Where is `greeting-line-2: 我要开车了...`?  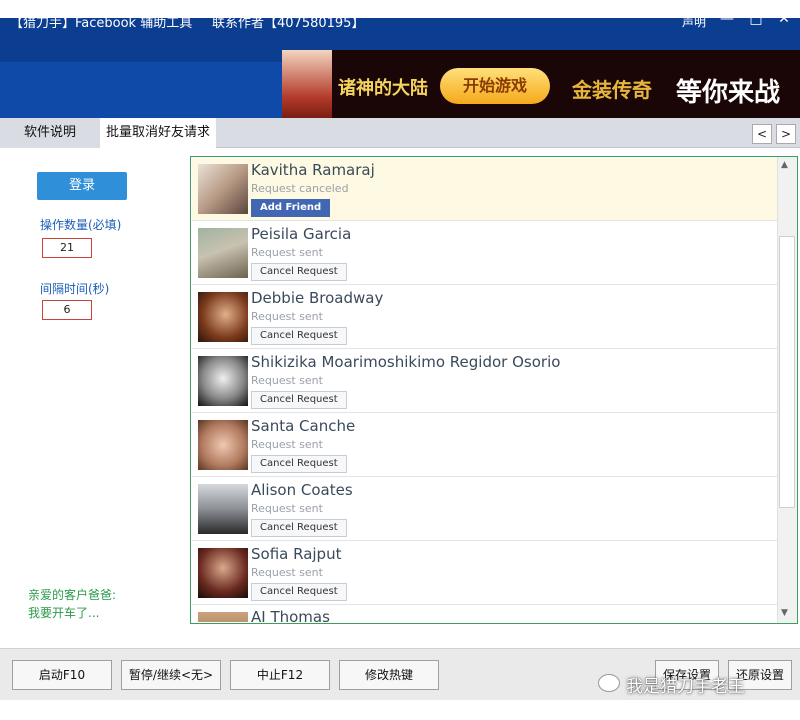
greeting-line-2: 我要开车了... is located at coordinates (64, 613).